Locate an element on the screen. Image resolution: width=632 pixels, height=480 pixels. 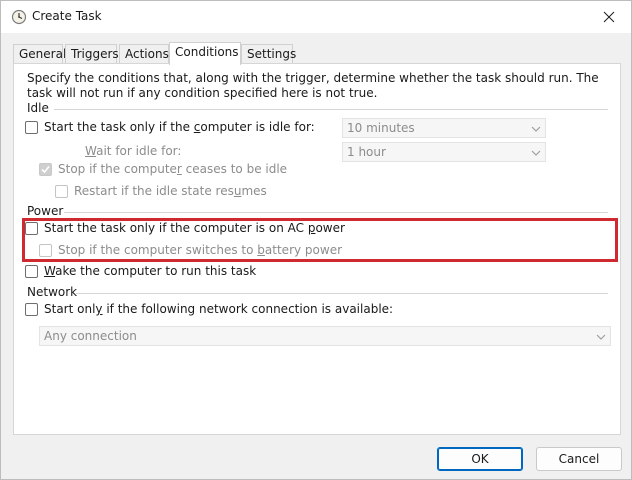
tab-general: General is located at coordinates (39, 54).